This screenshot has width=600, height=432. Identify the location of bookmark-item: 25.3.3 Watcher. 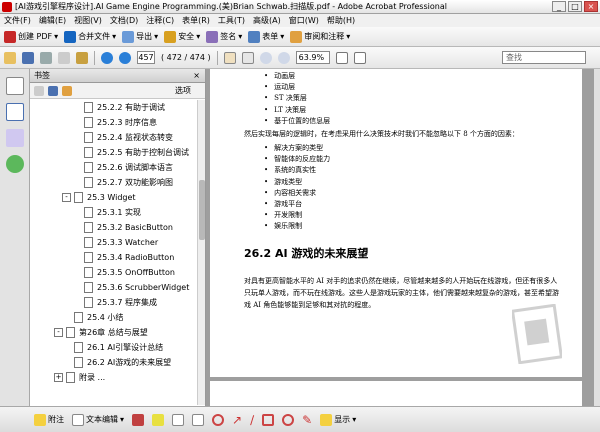
(121, 242).